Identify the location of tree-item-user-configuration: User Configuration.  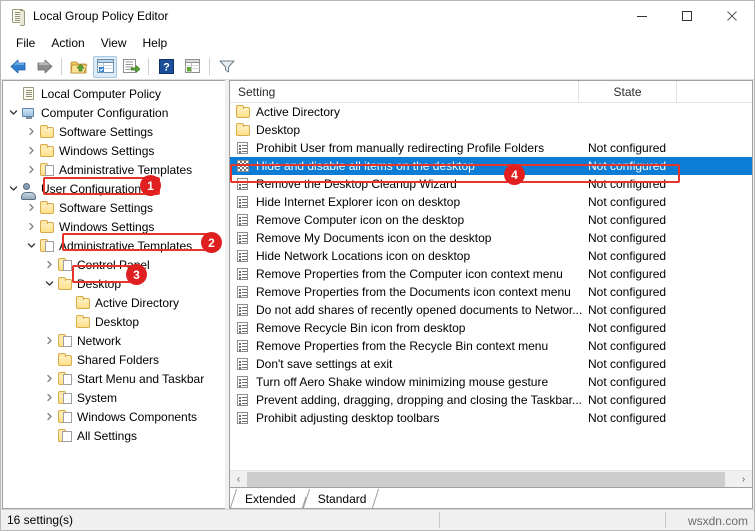
(114, 189).